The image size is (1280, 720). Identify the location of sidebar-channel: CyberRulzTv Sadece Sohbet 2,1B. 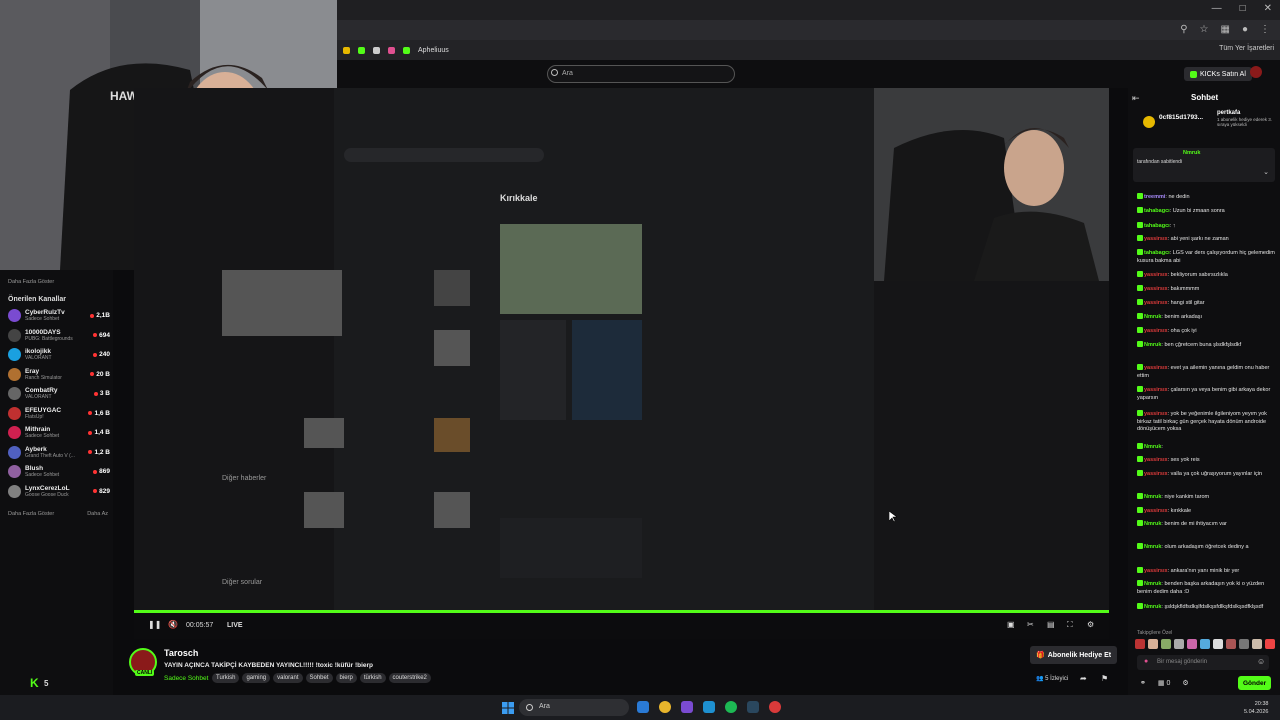
(59, 315).